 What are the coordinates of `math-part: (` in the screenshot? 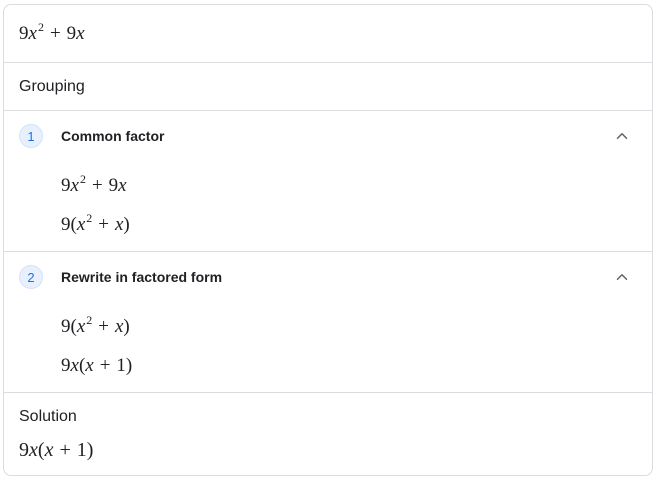 It's located at (41, 450).